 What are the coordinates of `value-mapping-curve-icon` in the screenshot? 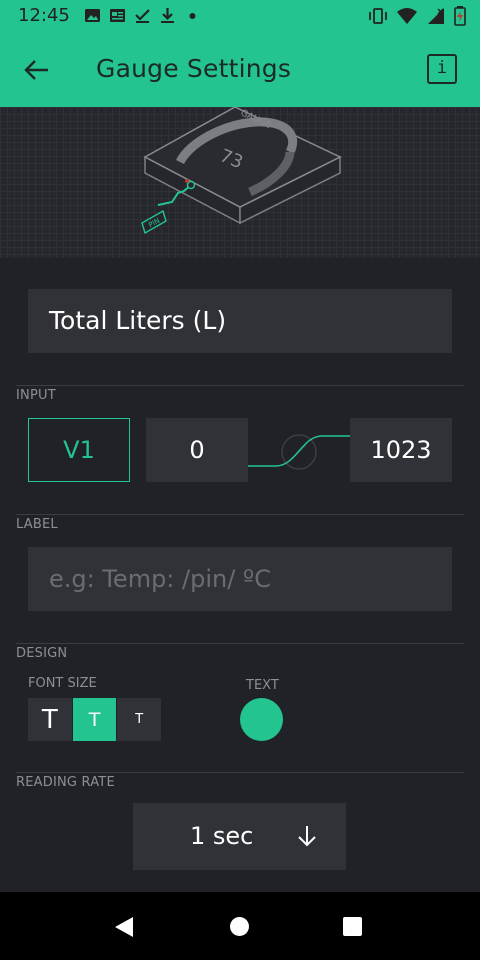 It's located at (299, 452).